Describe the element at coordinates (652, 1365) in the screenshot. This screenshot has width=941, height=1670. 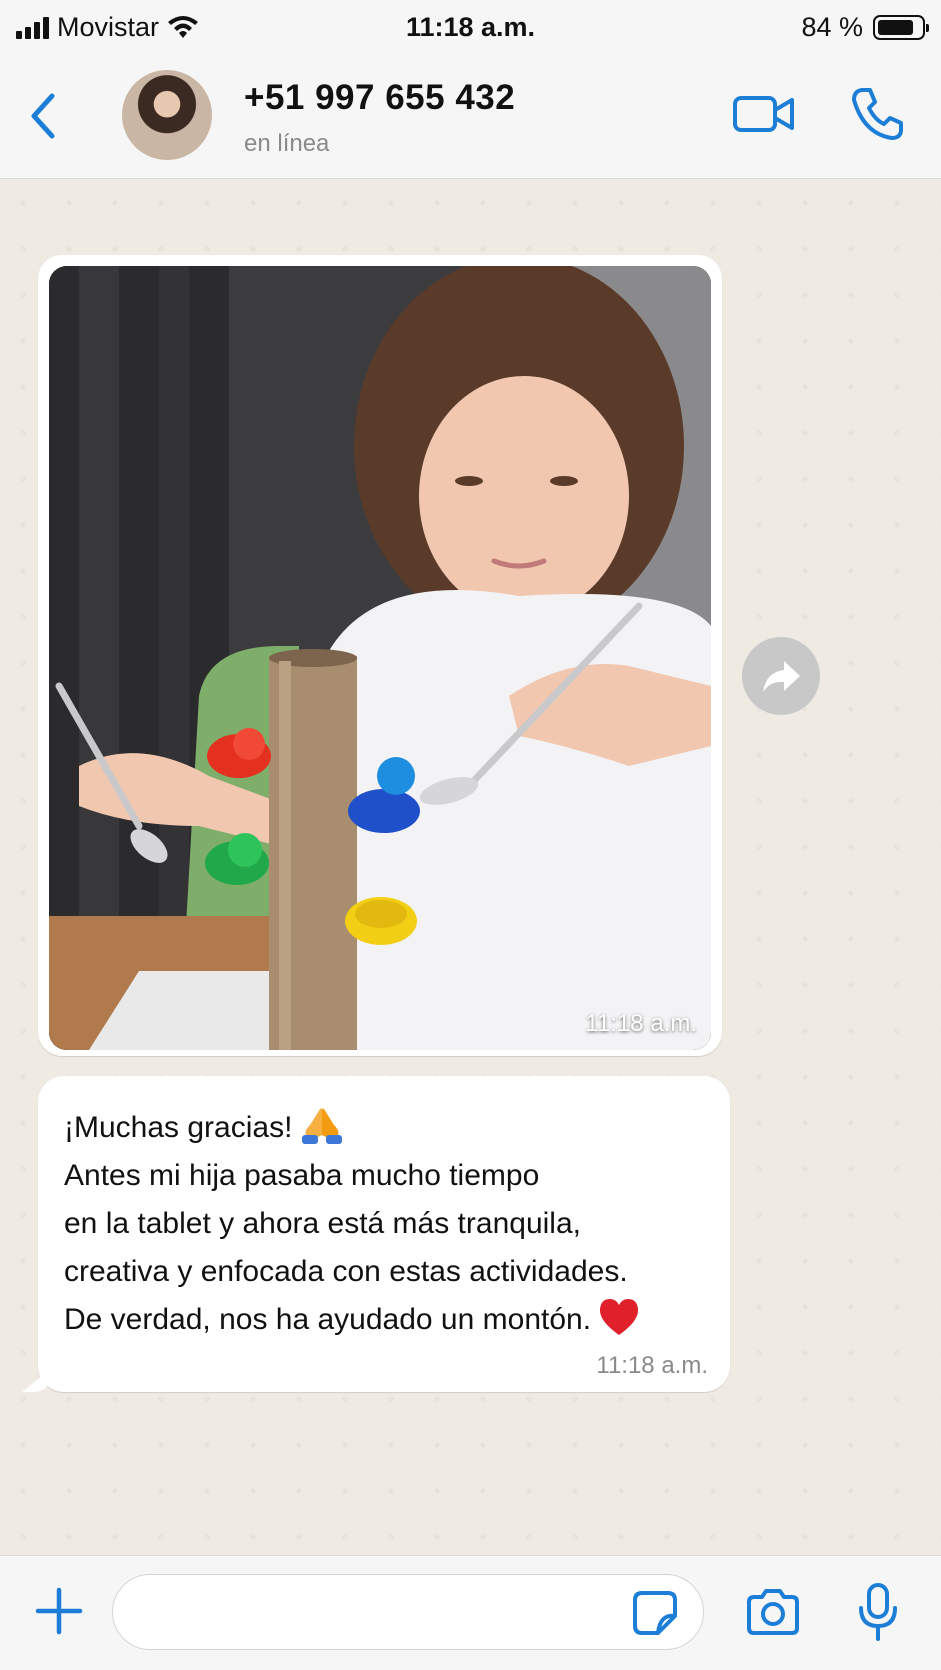
I see `text-message-time: 11:18 a.m.` at that location.